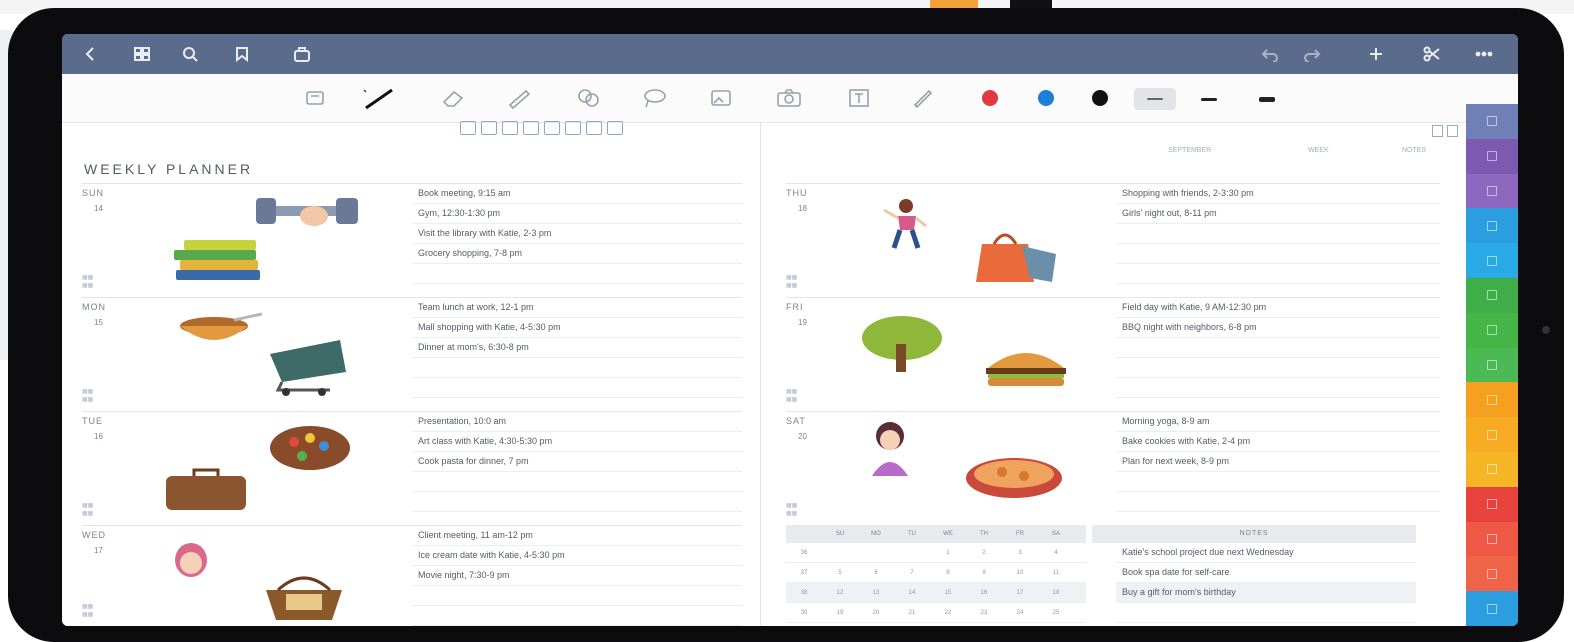 This screenshot has height=642, width=1574. Describe the element at coordinates (906, 224) in the screenshot. I see `dancing-woman-sticker` at that location.